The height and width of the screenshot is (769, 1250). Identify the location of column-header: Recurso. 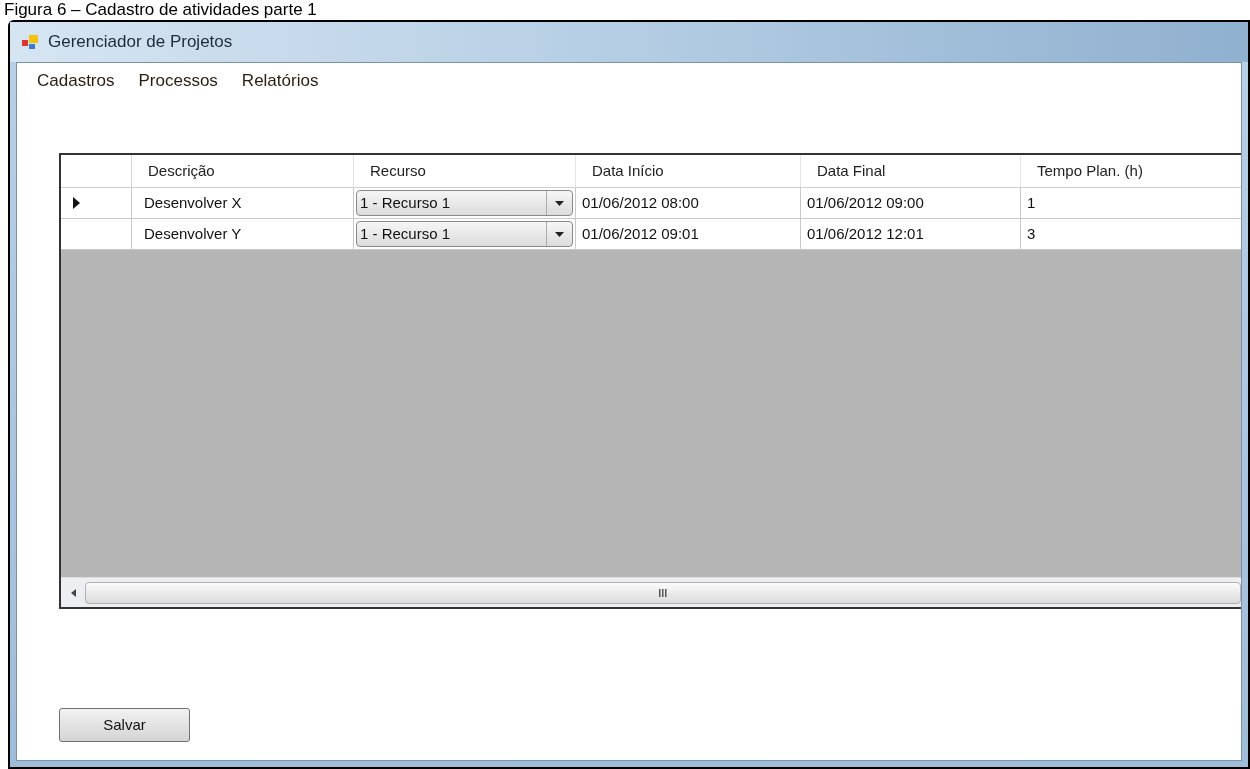
(465, 171).